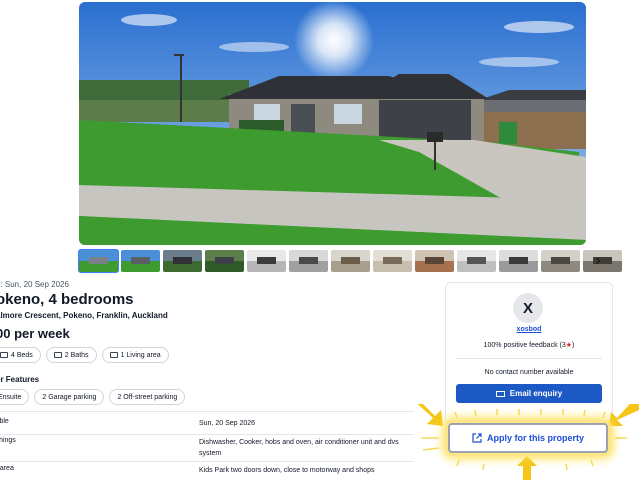  Describe the element at coordinates (20, 379) in the screenshot. I see `features-heading: er Features` at that location.